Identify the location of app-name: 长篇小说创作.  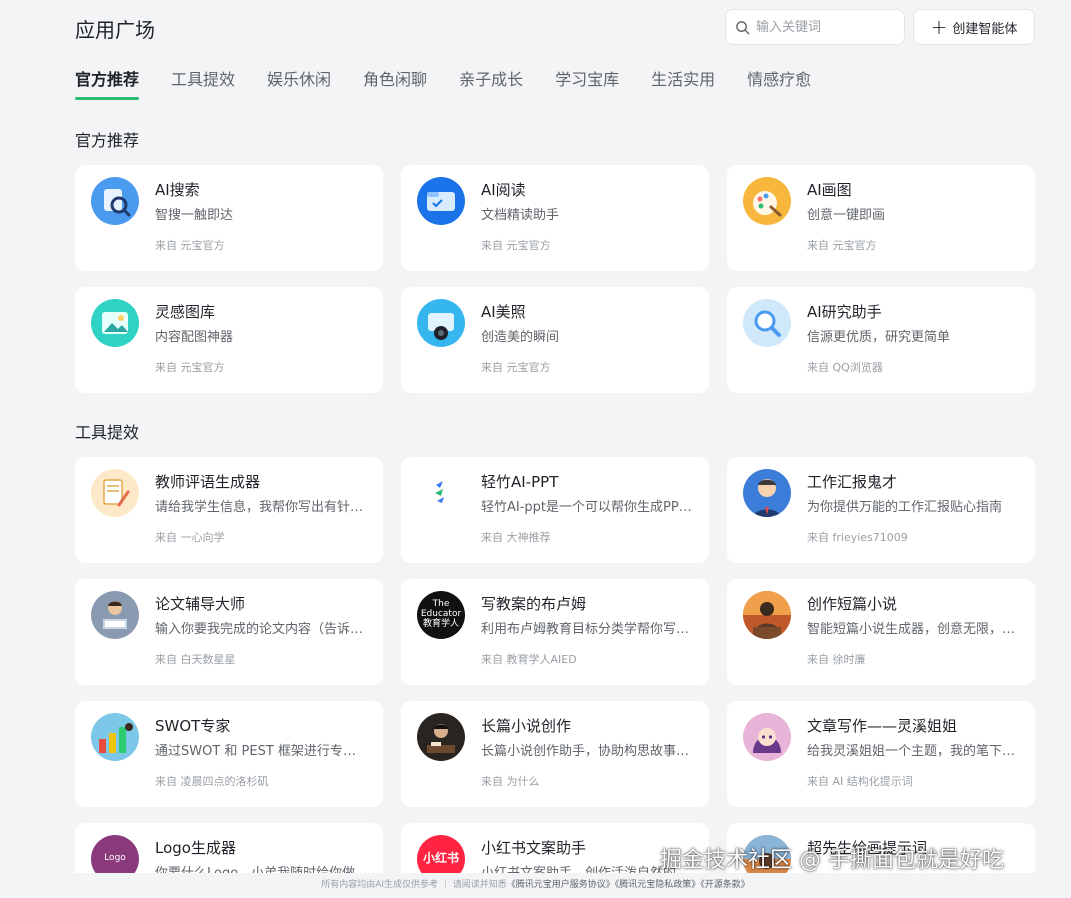
(526, 726).